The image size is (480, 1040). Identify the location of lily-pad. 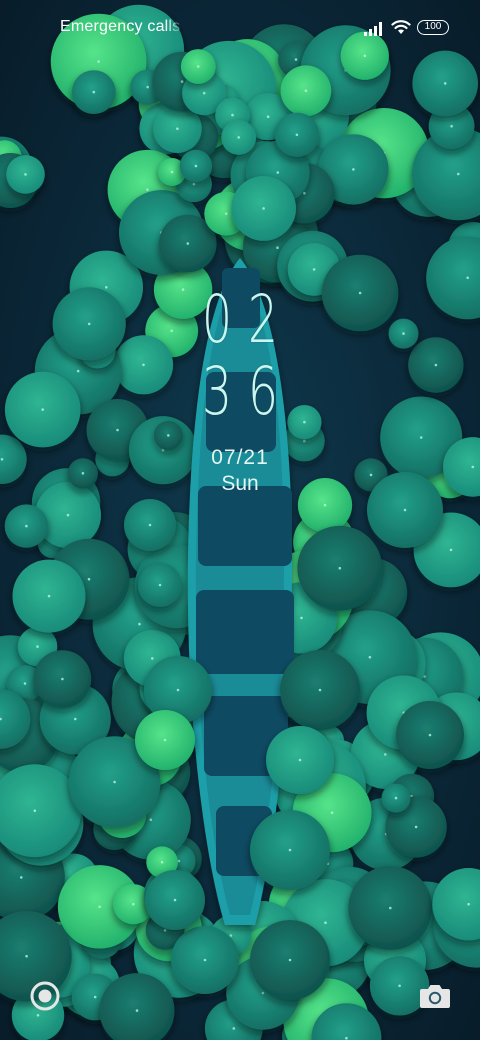
(453, 278).